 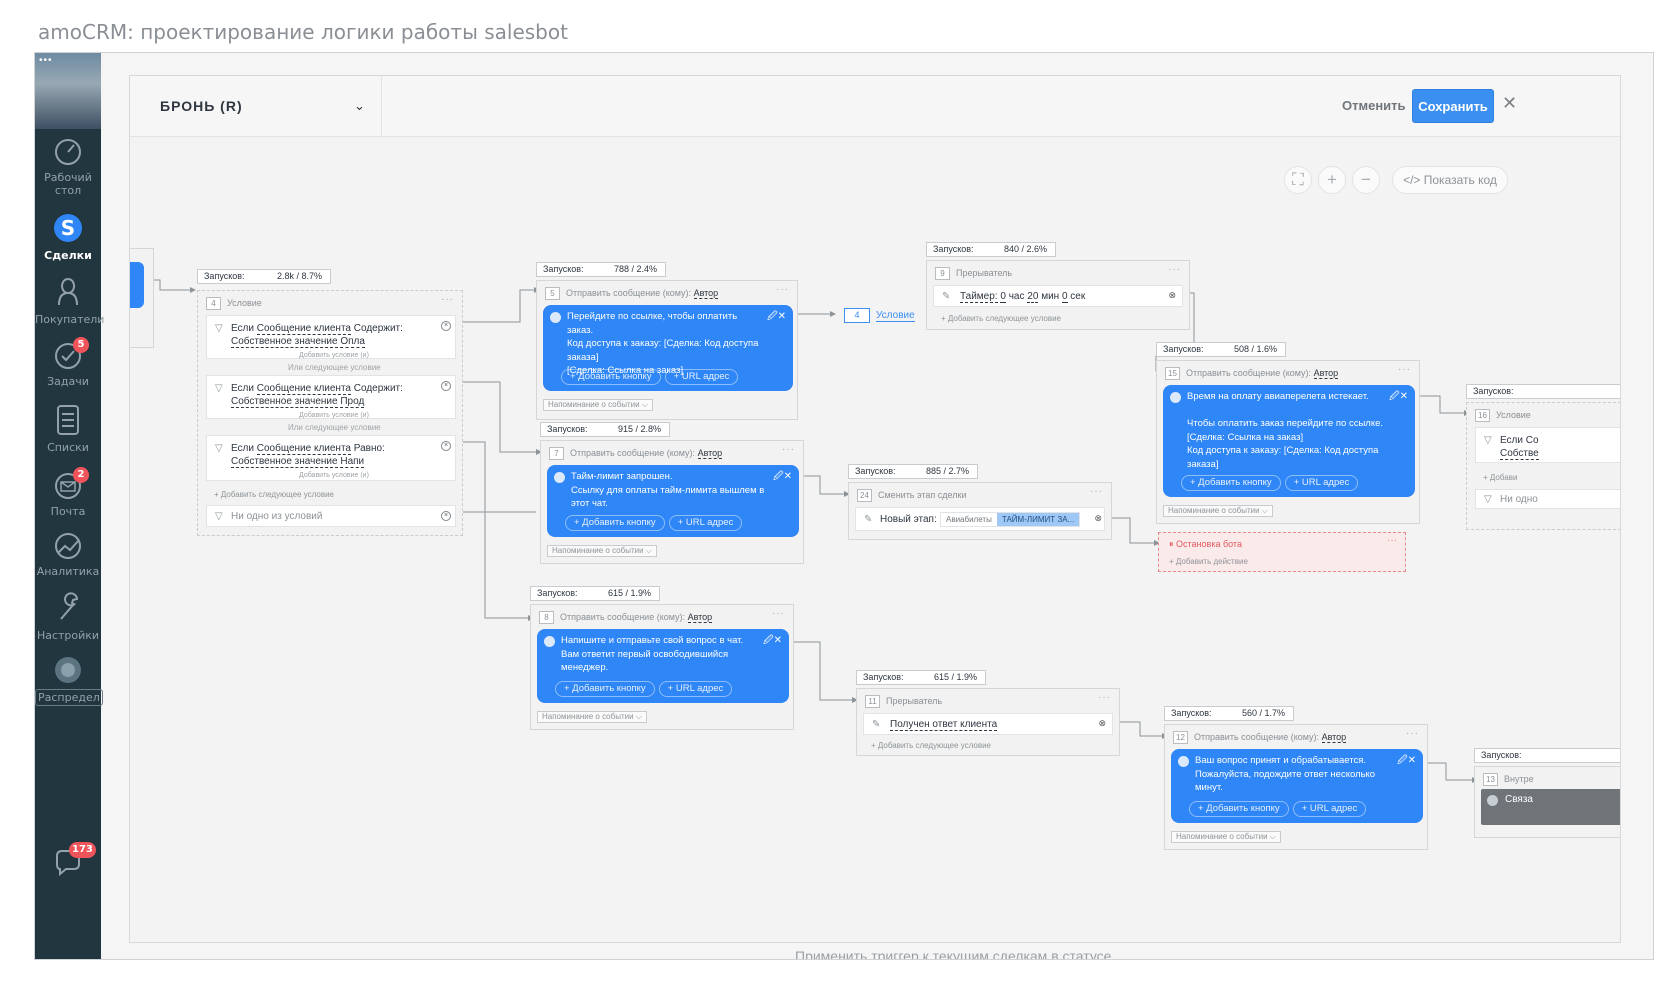 I want to click on linked-action-block: Связа, so click(x=1550, y=807).